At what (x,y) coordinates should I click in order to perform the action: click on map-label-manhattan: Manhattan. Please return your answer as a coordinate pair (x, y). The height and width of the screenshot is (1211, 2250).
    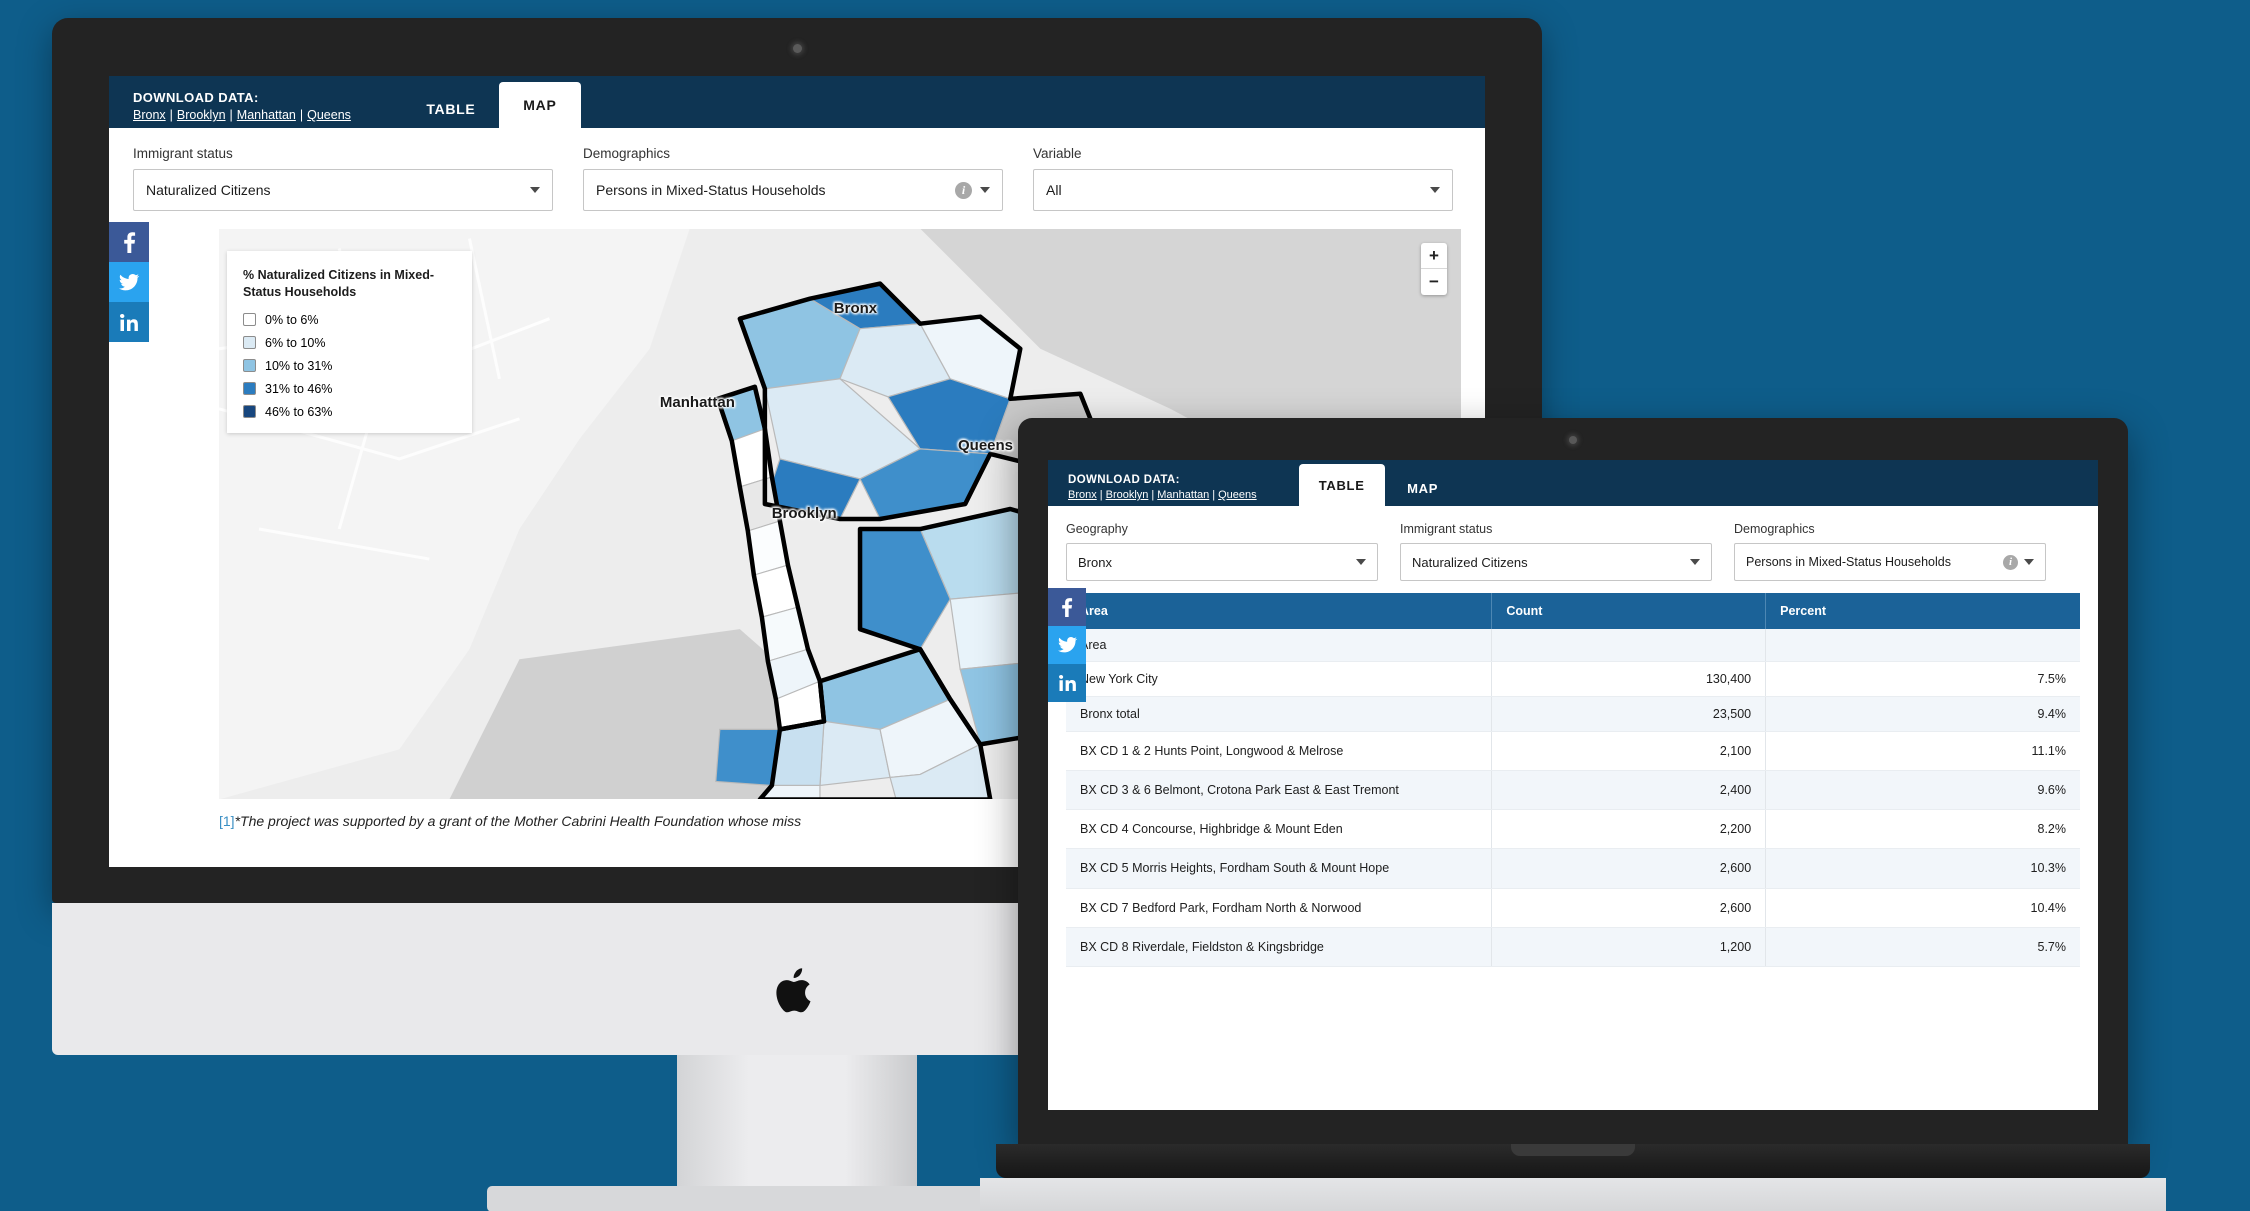
    Looking at the image, I should click on (697, 403).